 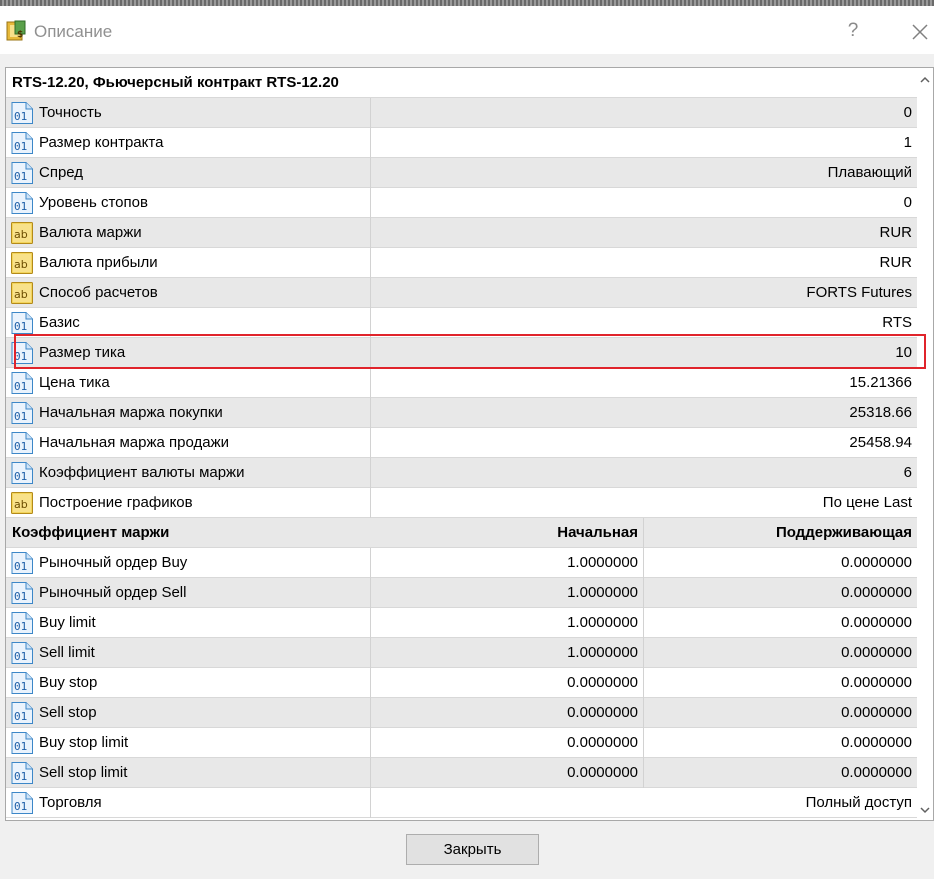 I want to click on property-row: 01 Точность 0, so click(x=461, y=113).